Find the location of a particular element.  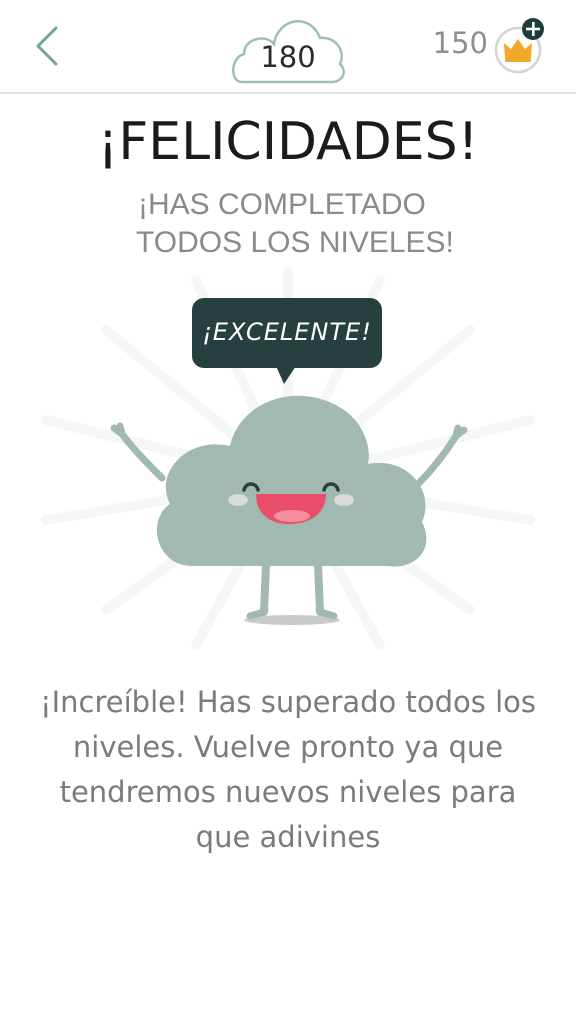

plus-icon is located at coordinates (533, 29).